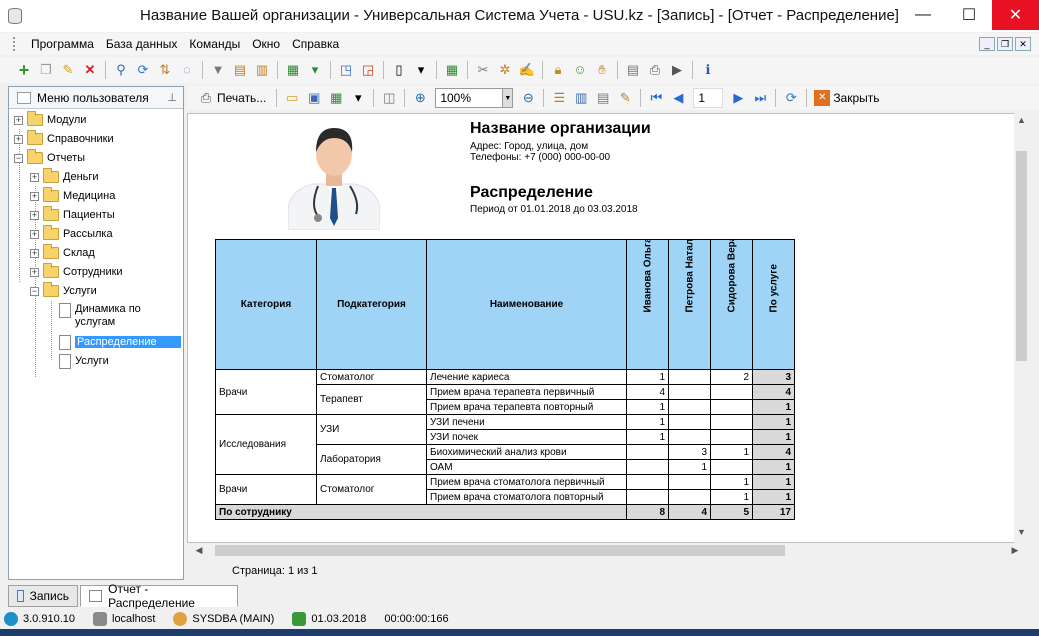  I want to click on settings-icon: ✲, so click(505, 70).